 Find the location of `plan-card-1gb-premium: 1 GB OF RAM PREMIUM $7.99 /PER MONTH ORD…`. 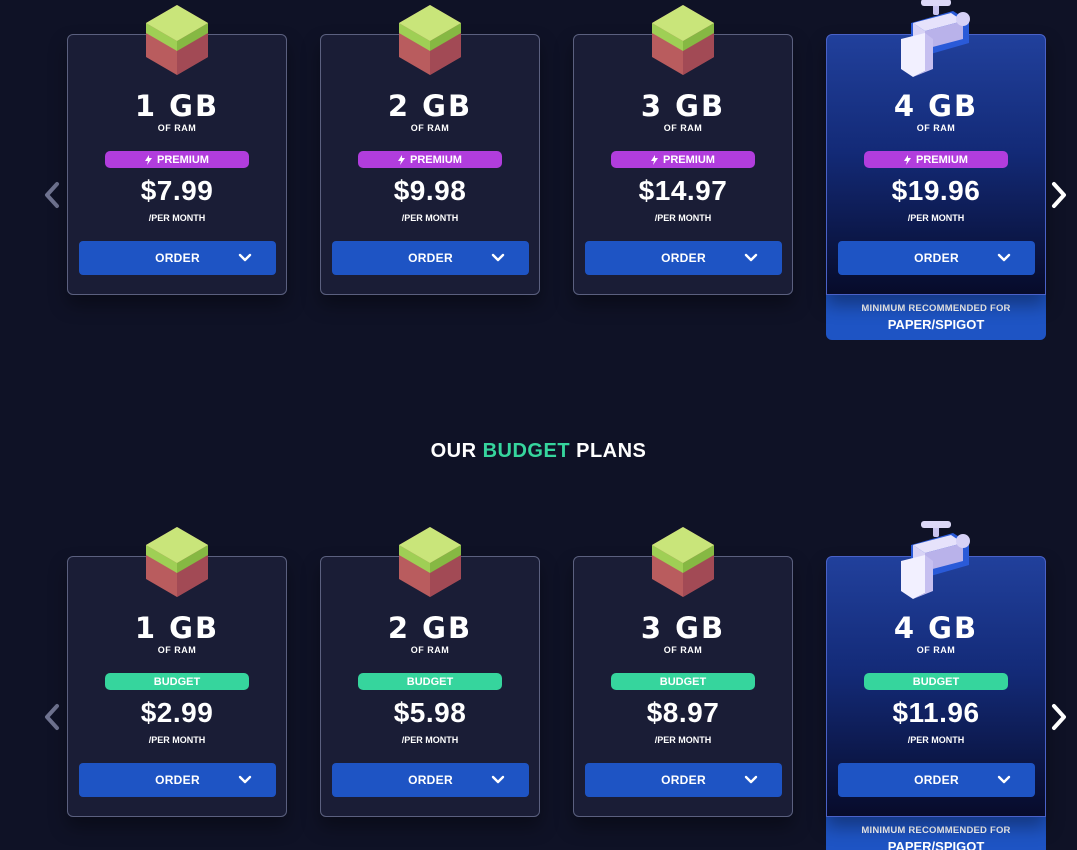

plan-card-1gb-premium: 1 GB OF RAM PREMIUM $7.99 /PER MONTH ORD… is located at coordinates (177, 150).